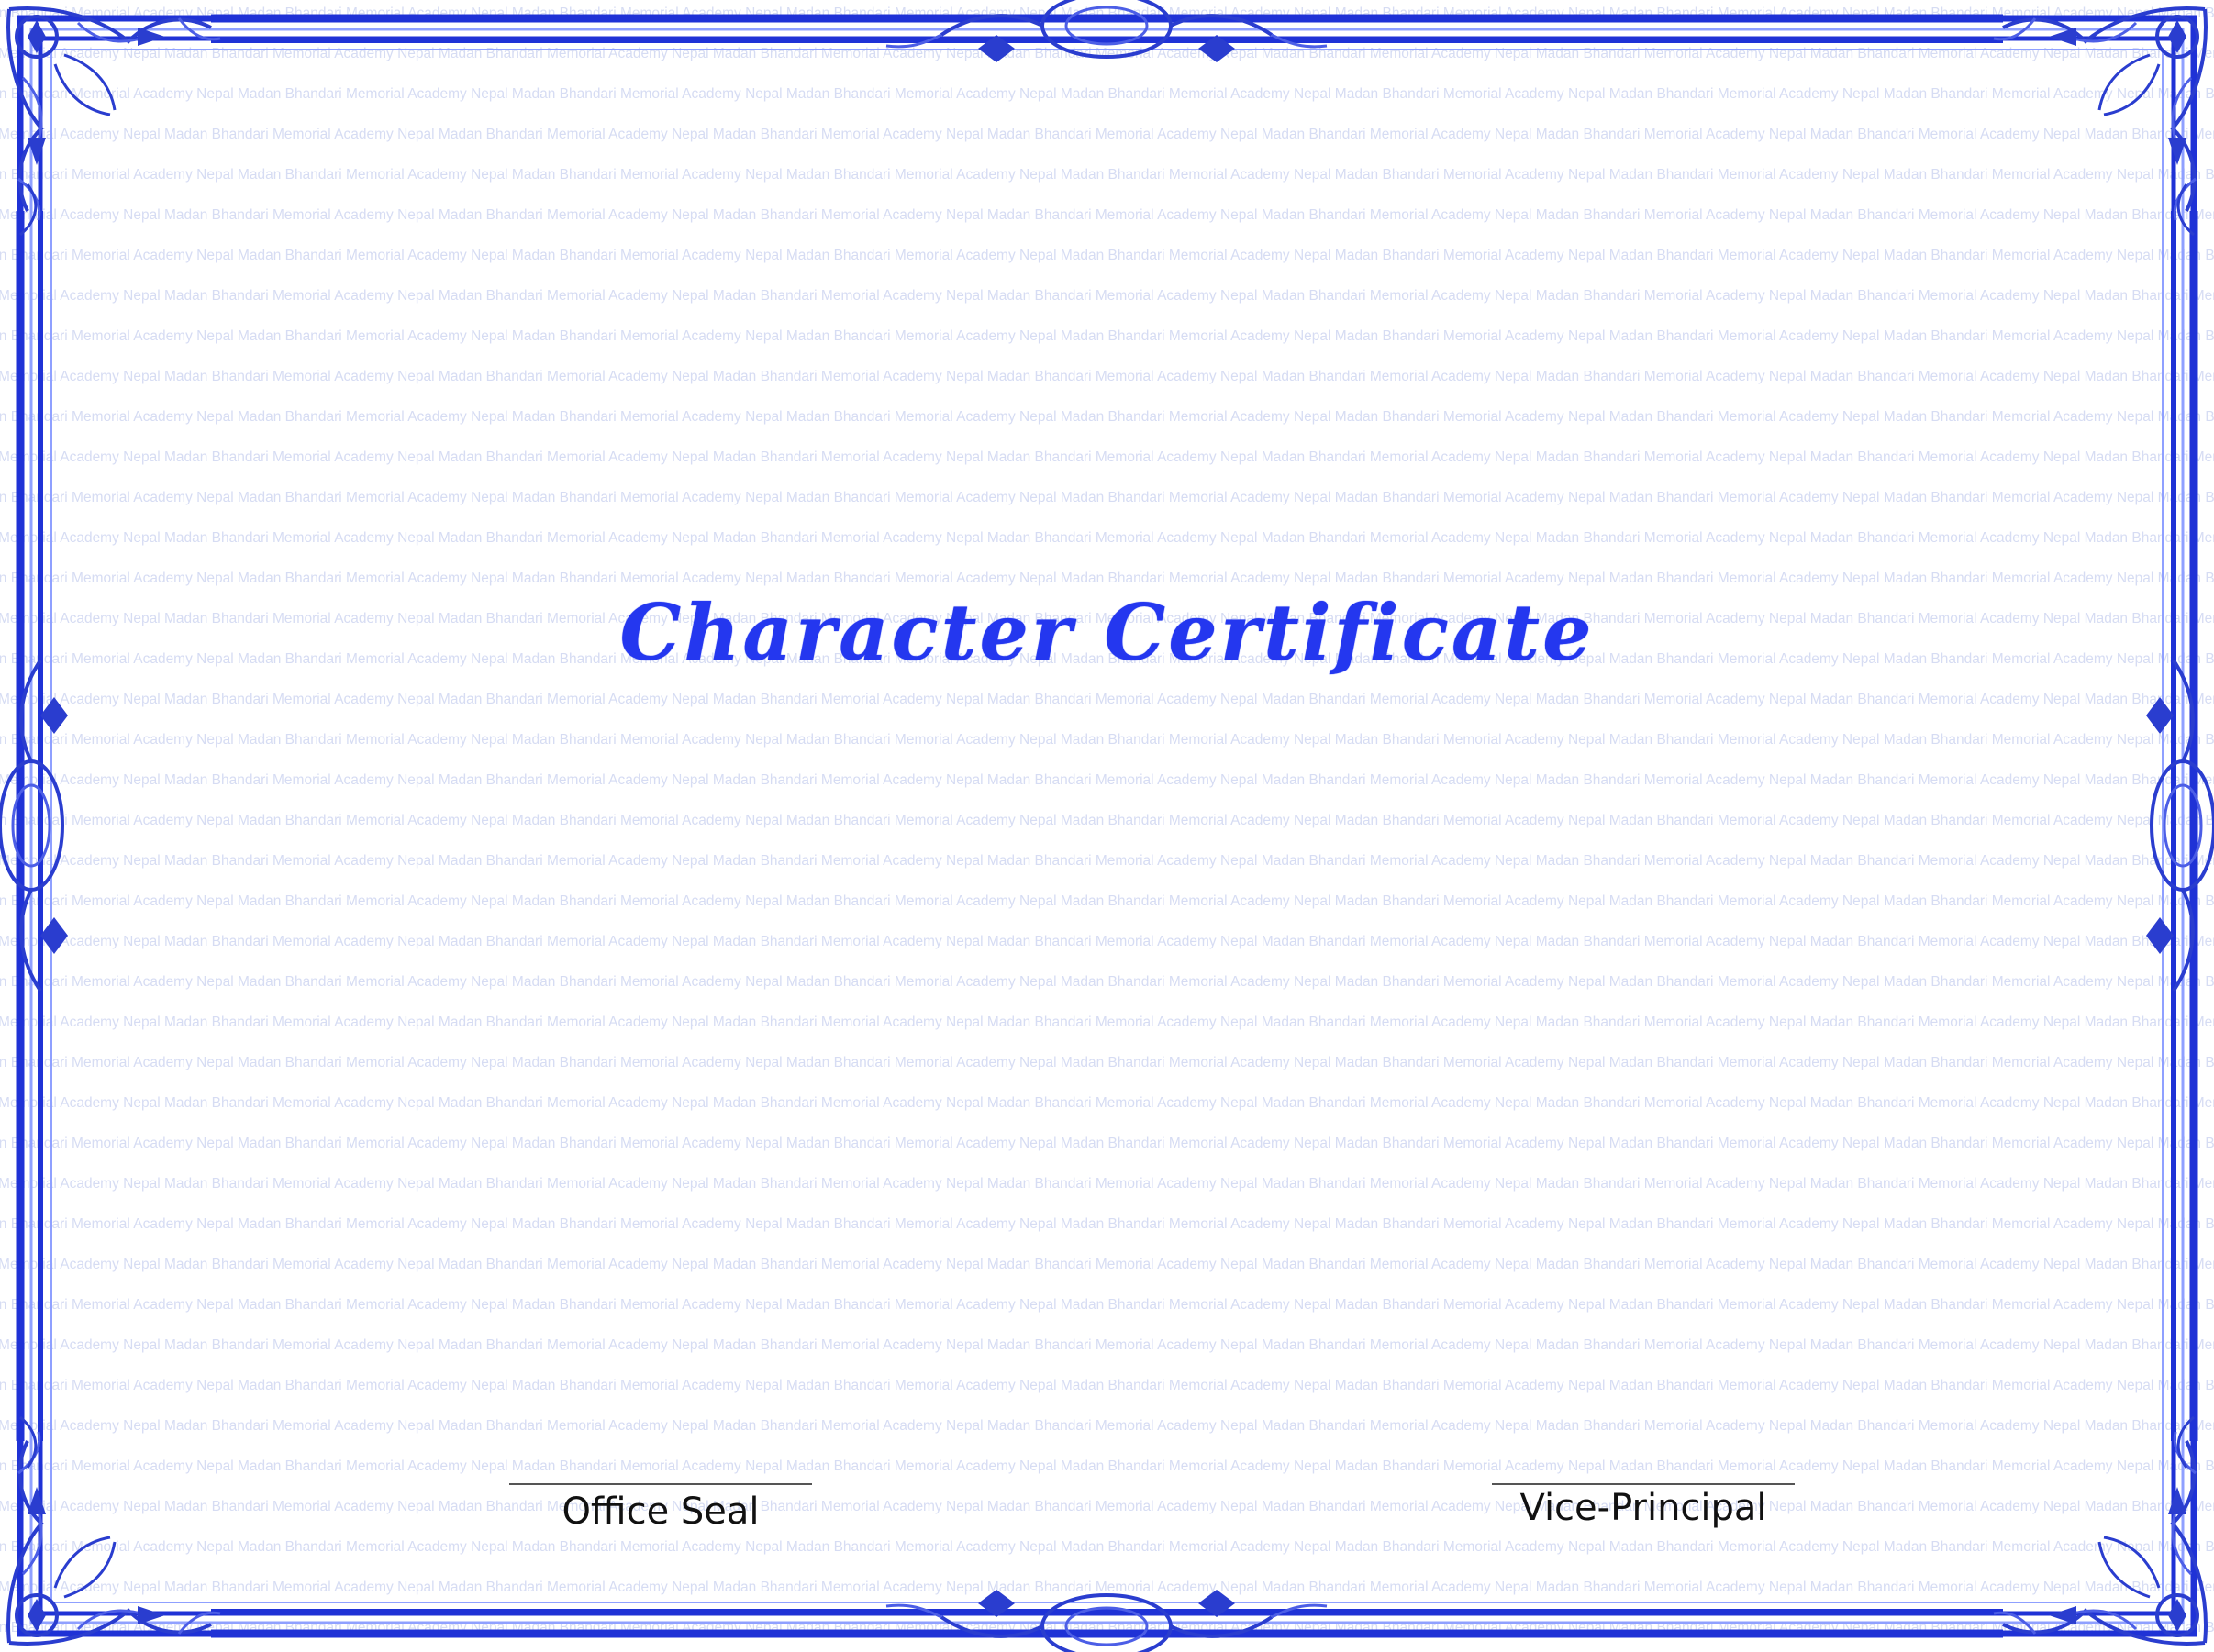 The height and width of the screenshot is (1652, 2214). I want to click on vice-principal-signature: Vice-Principal, so click(1644, 1506).